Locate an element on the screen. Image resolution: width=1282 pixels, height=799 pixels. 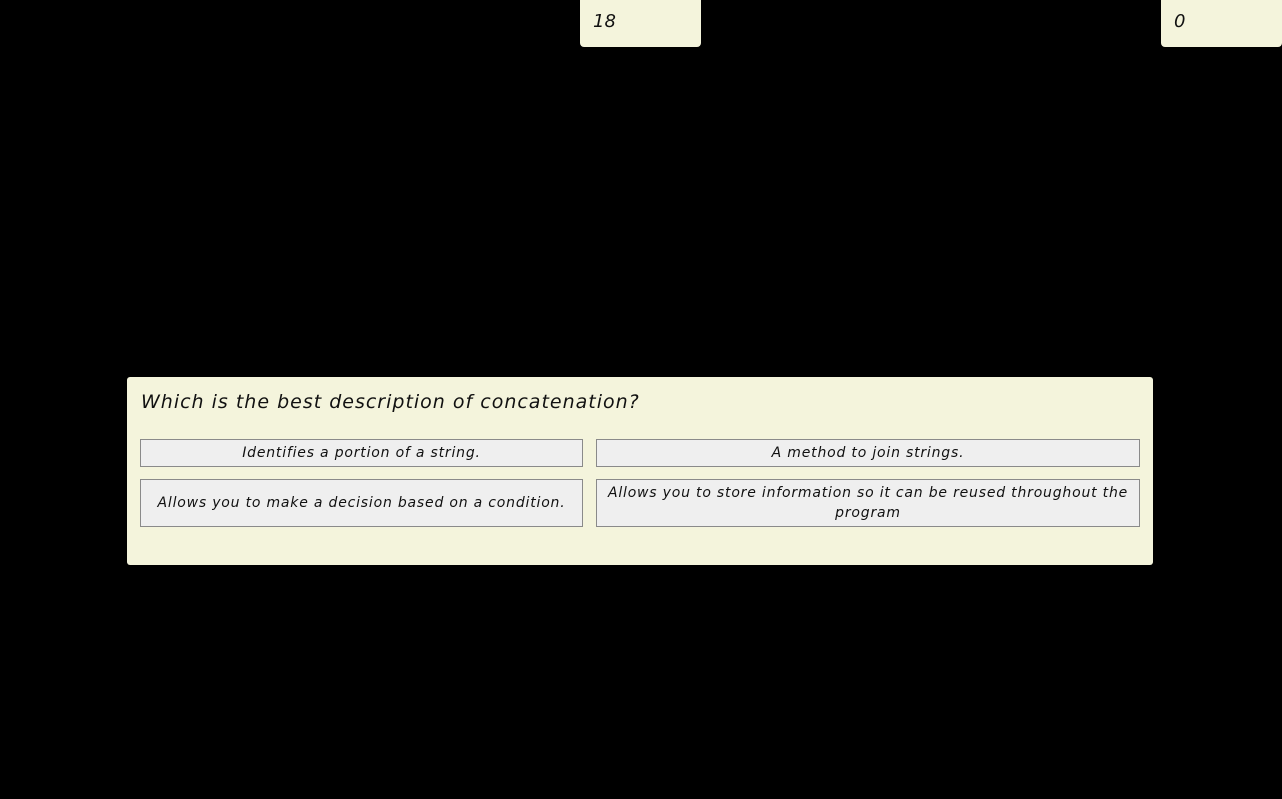
answer-label: A method to join strings. is located at coordinates (868, 453).